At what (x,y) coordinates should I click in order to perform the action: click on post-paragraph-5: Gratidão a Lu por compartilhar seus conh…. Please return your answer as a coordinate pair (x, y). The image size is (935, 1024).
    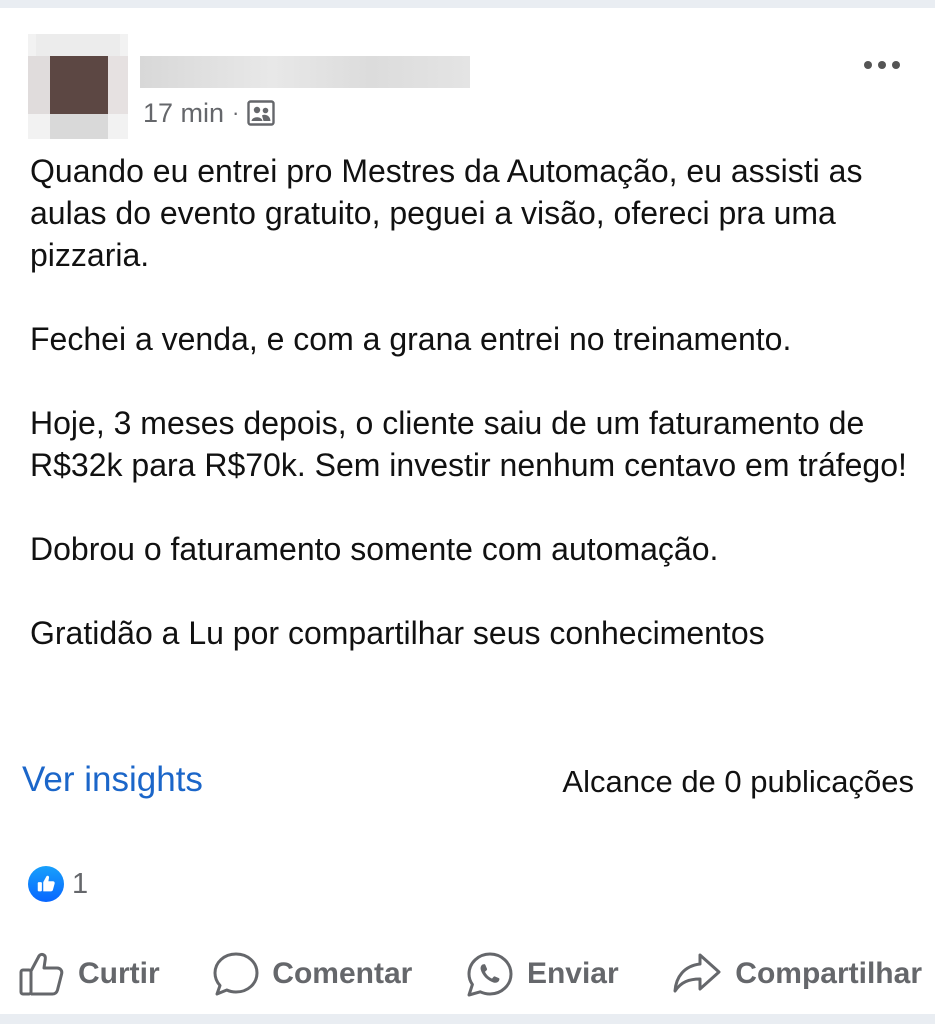
    Looking at the image, I should click on (397, 633).